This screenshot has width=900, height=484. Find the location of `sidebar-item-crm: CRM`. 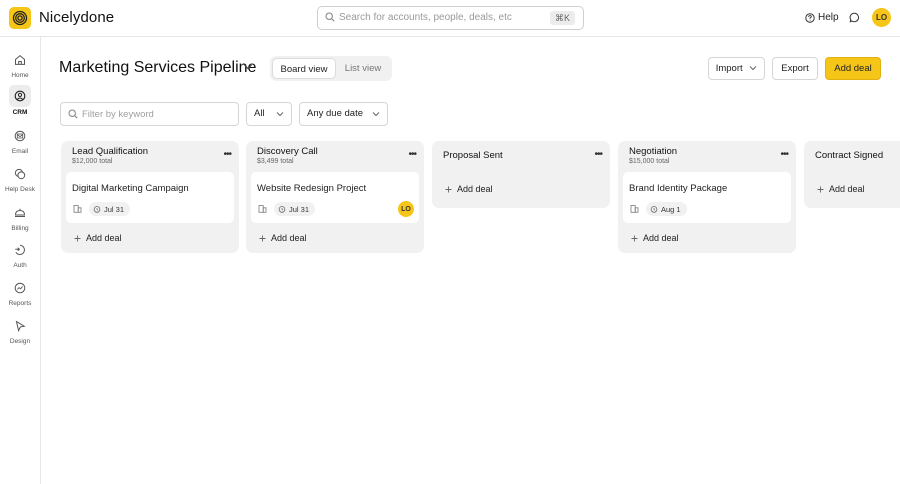

sidebar-item-crm: CRM is located at coordinates (20, 100).